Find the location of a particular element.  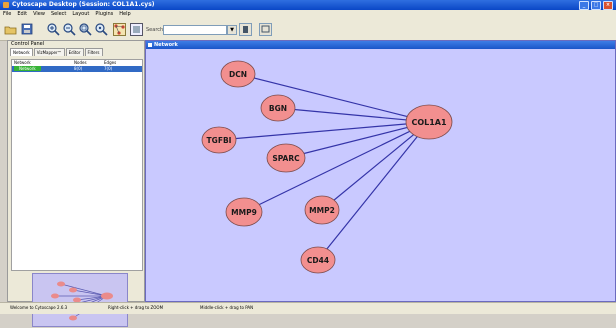

node-label: TGFBI is located at coordinates (219, 140).